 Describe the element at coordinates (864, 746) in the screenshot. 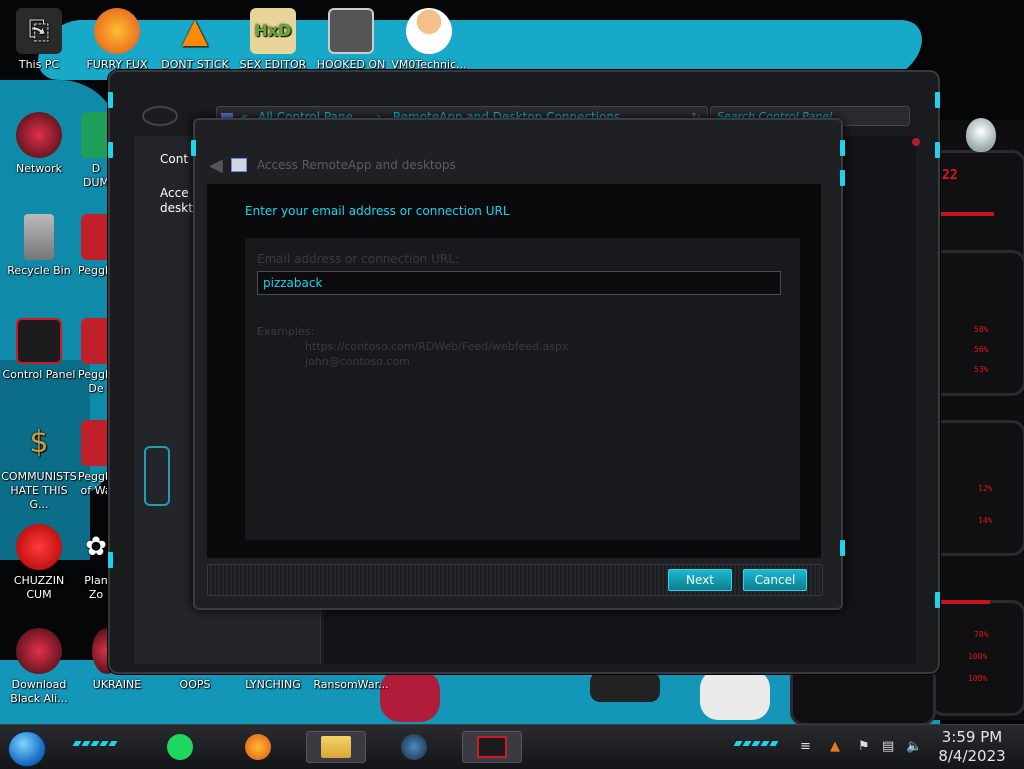

I see `flag-icon: ⚑` at that location.